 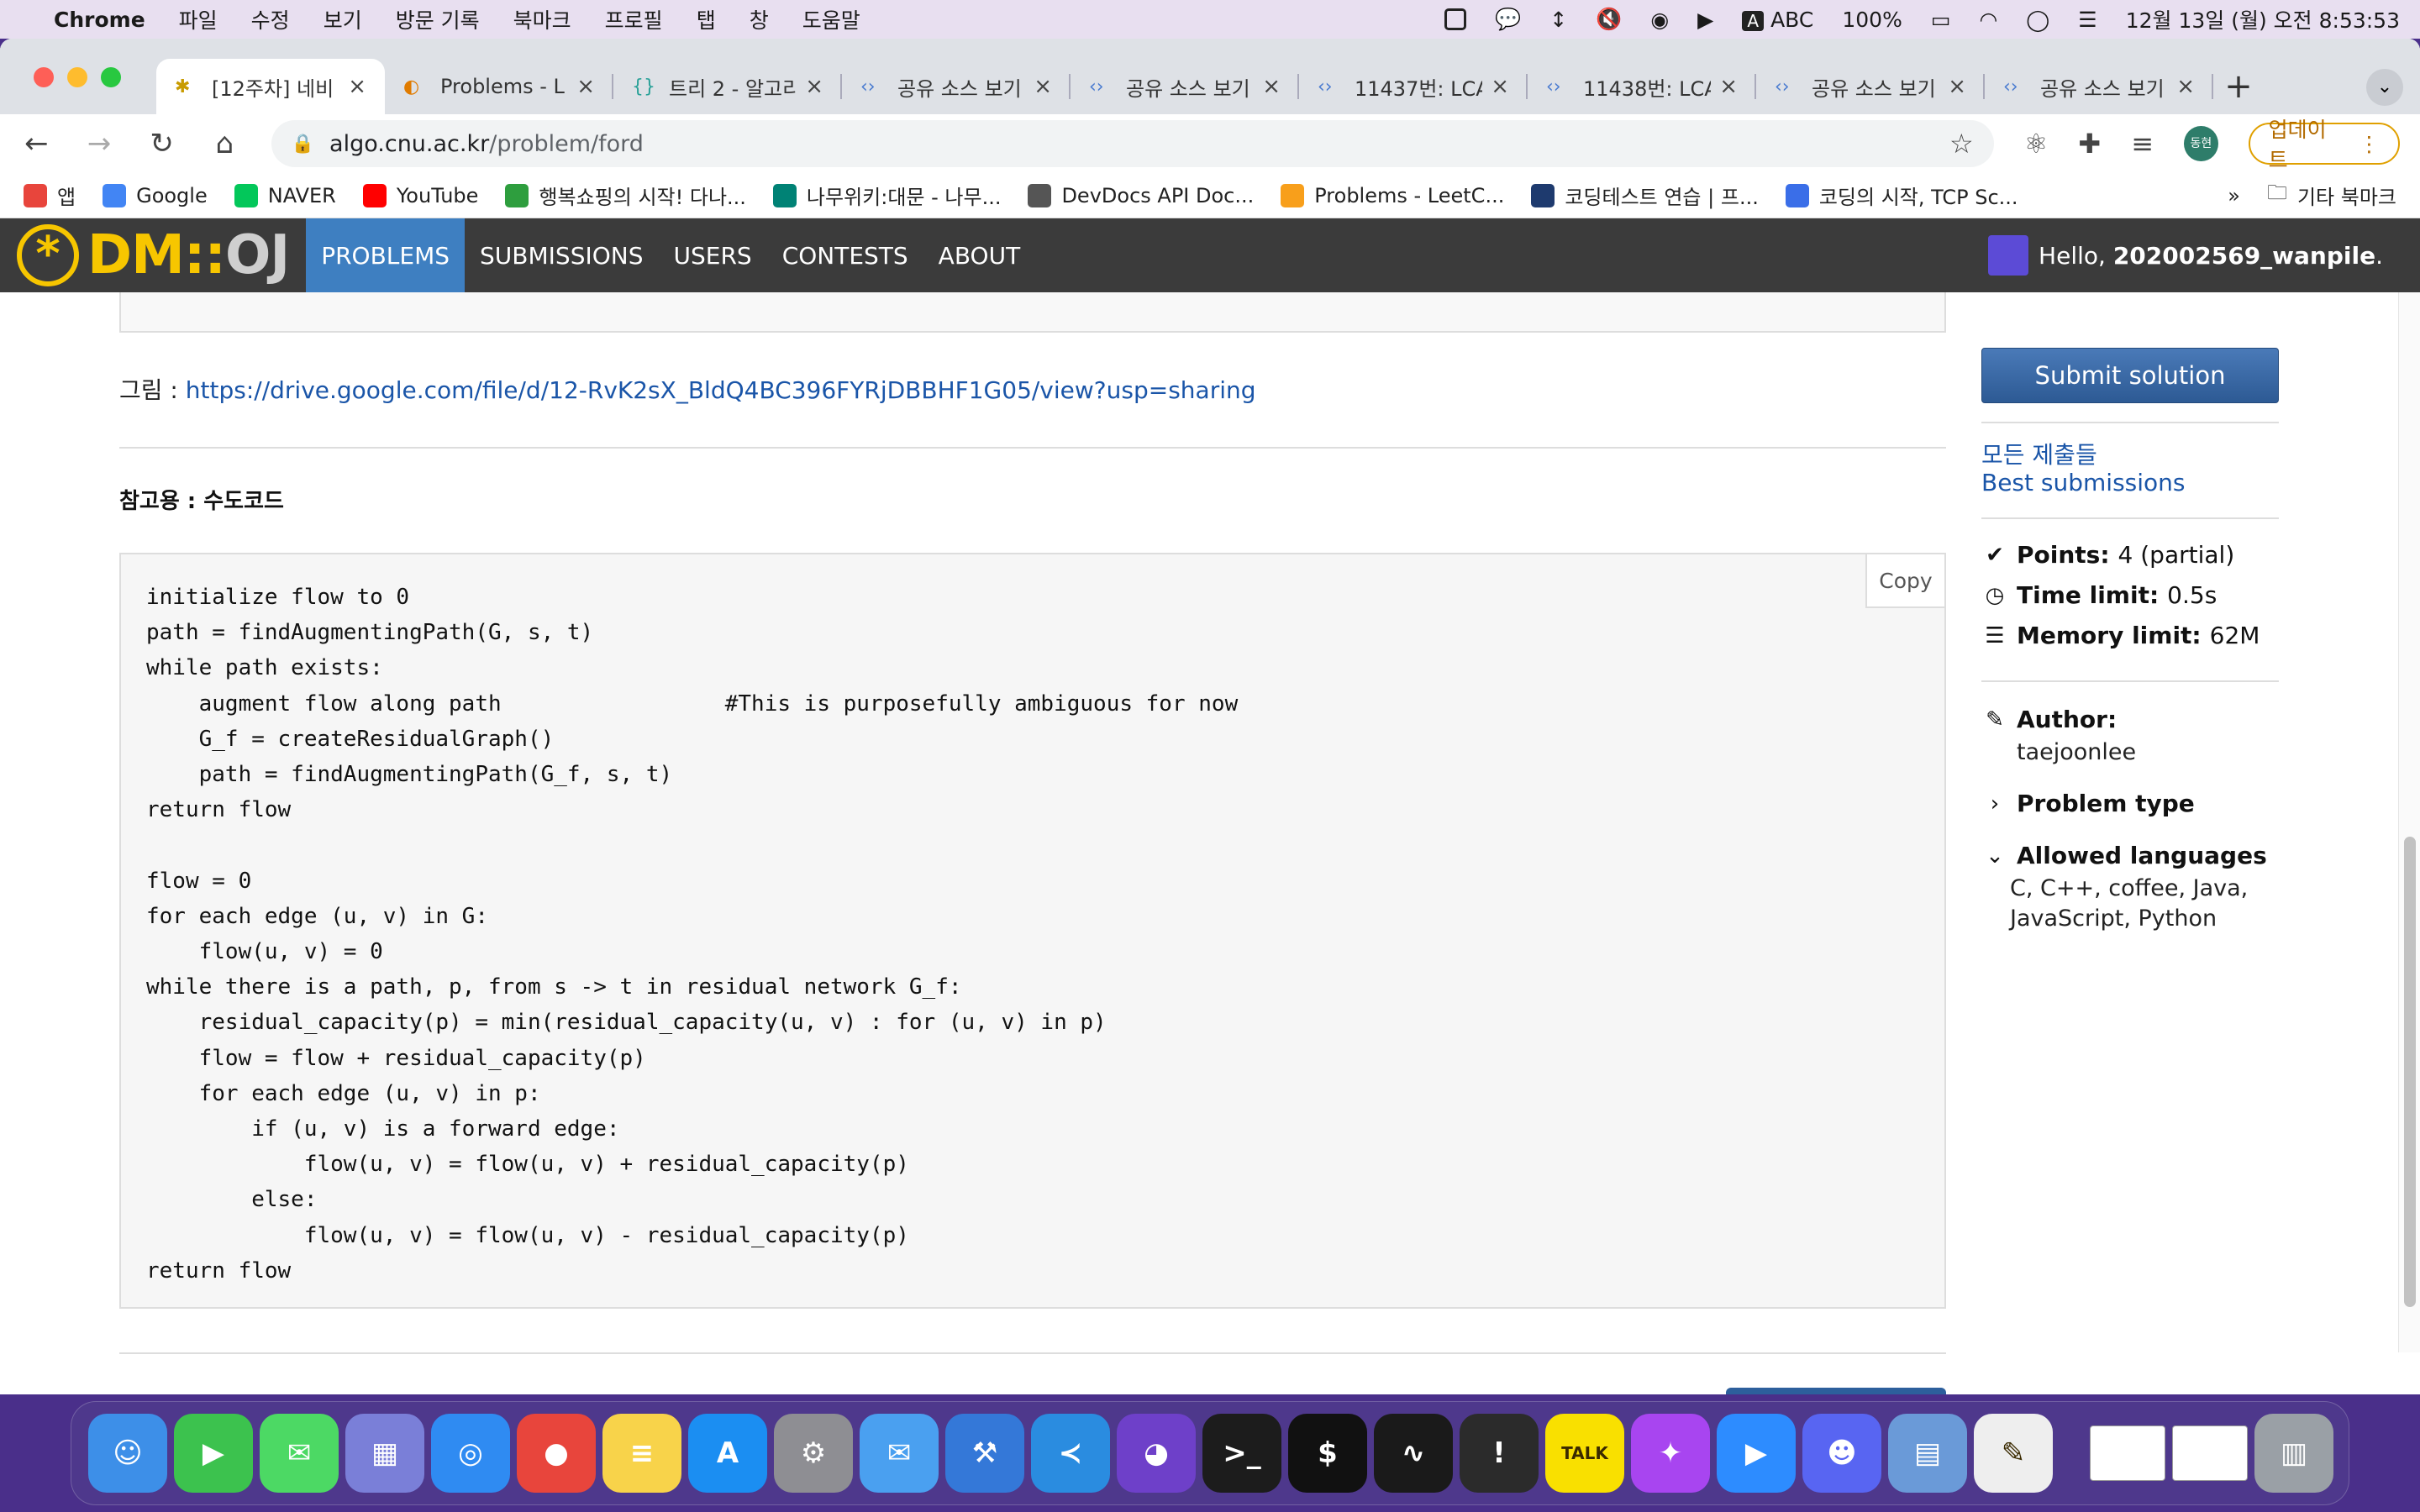 What do you see at coordinates (1778, 20) in the screenshot?
I see `input-source: A ABC` at bounding box center [1778, 20].